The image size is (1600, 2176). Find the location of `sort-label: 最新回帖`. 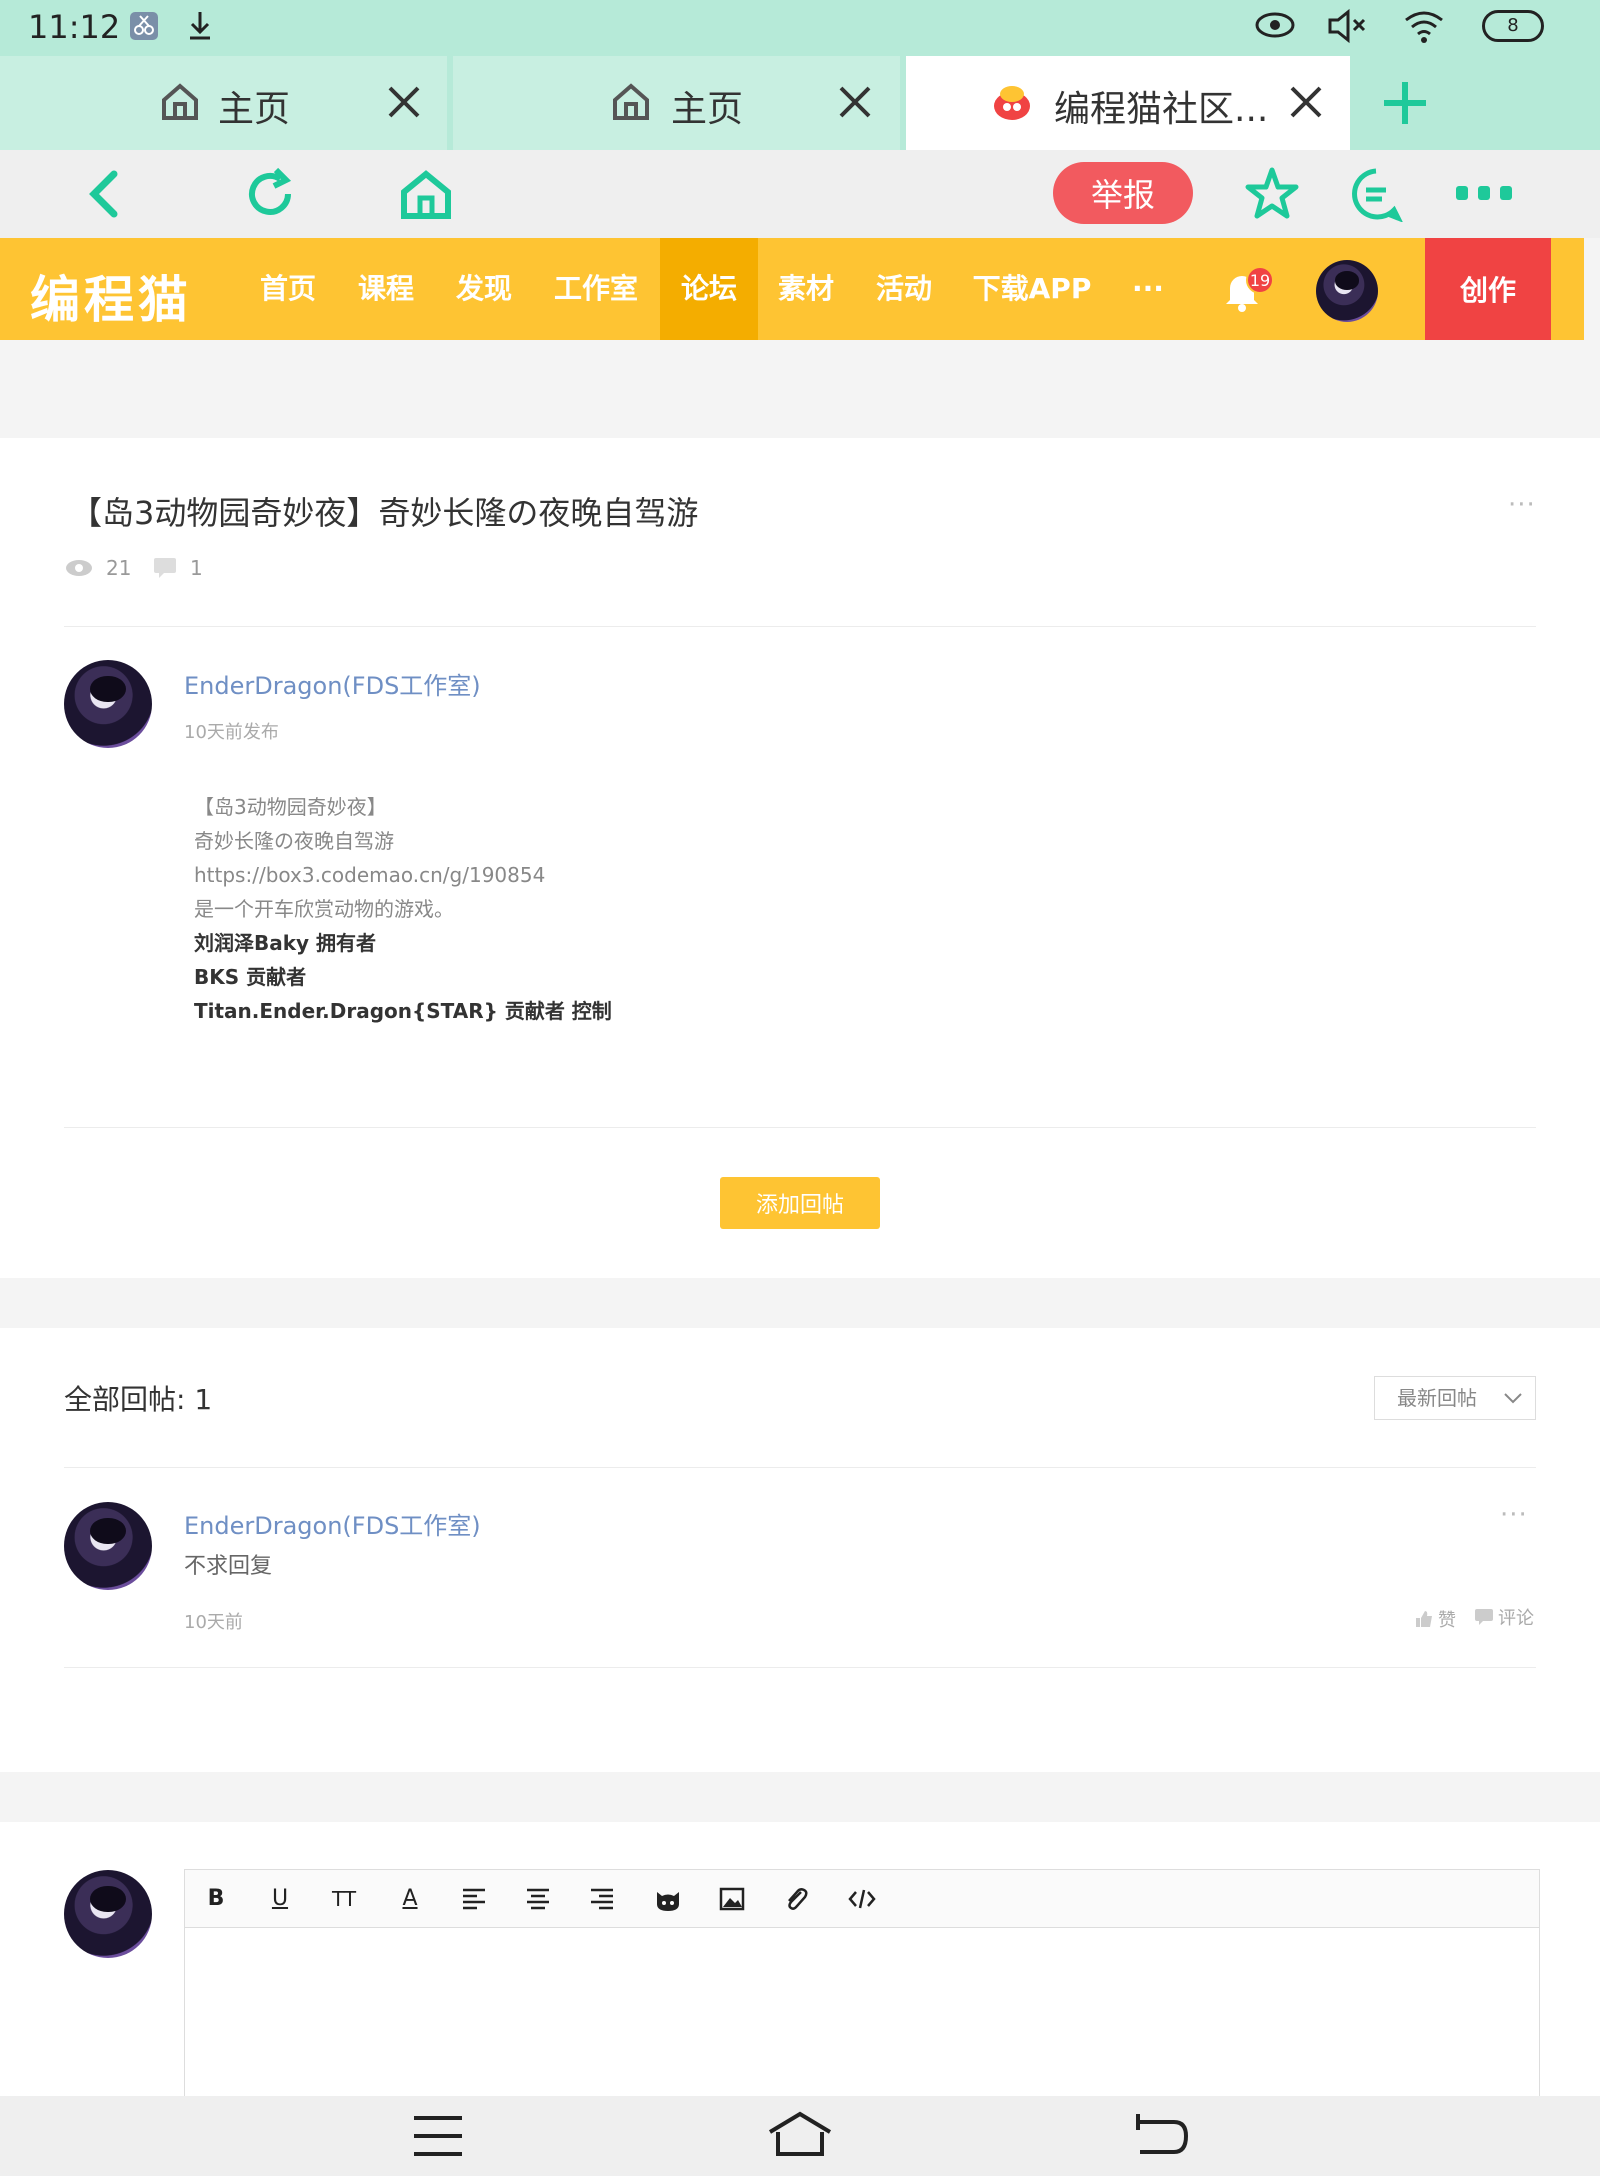

sort-label: 最新回帖 is located at coordinates (1437, 1398).